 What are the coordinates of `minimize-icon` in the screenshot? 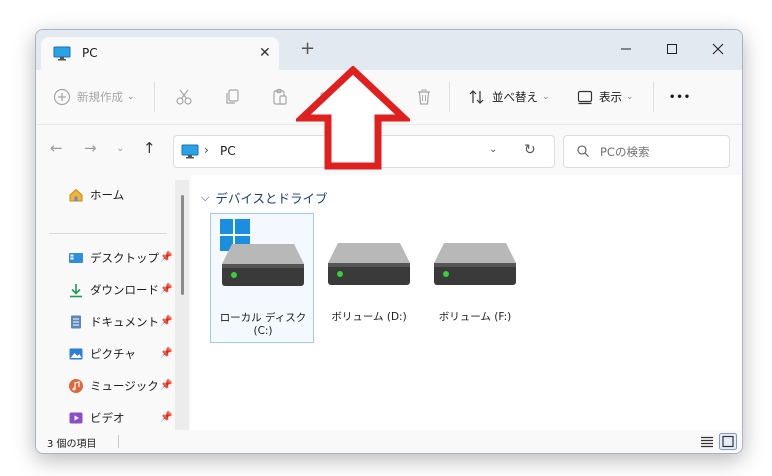 It's located at (626, 49).